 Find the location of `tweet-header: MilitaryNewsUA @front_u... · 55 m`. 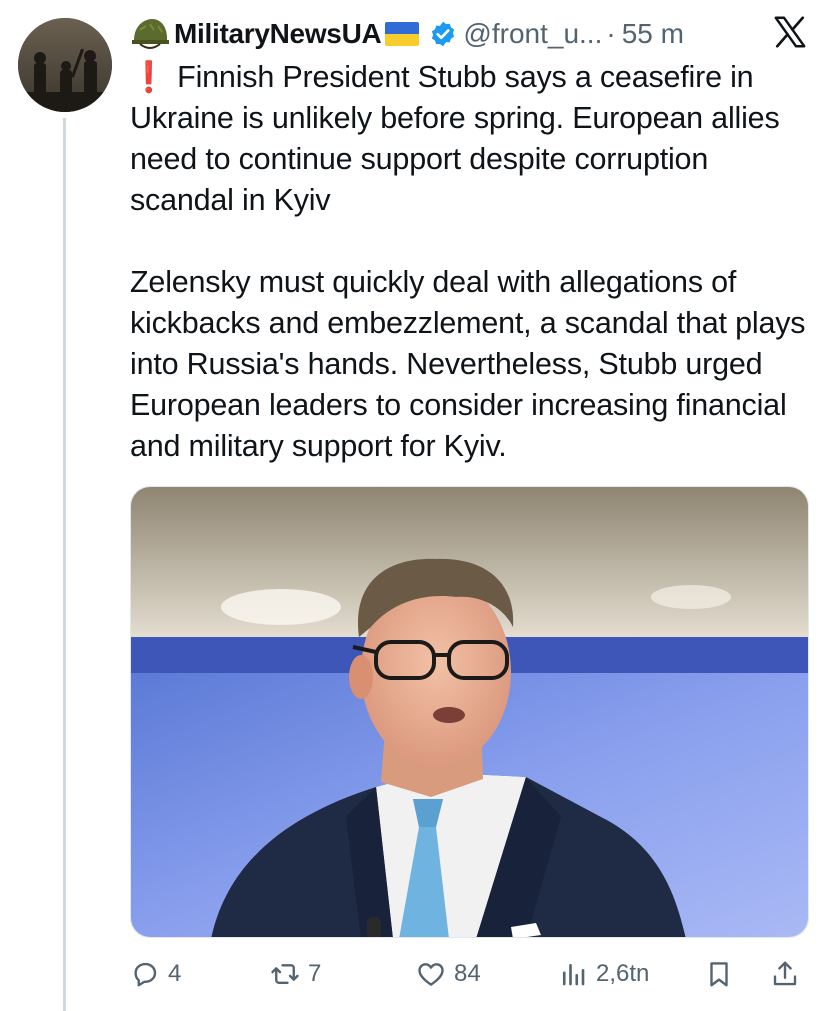

tweet-header: MilitaryNewsUA @front_u... · 55 m is located at coordinates (470, 34).